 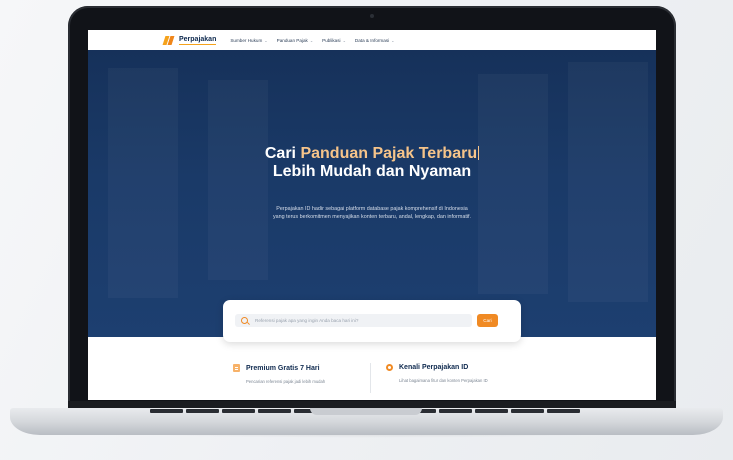 What do you see at coordinates (295, 40) in the screenshot?
I see `nav-item-panduan-pajak: Panduan Pajak ⌄` at bounding box center [295, 40].